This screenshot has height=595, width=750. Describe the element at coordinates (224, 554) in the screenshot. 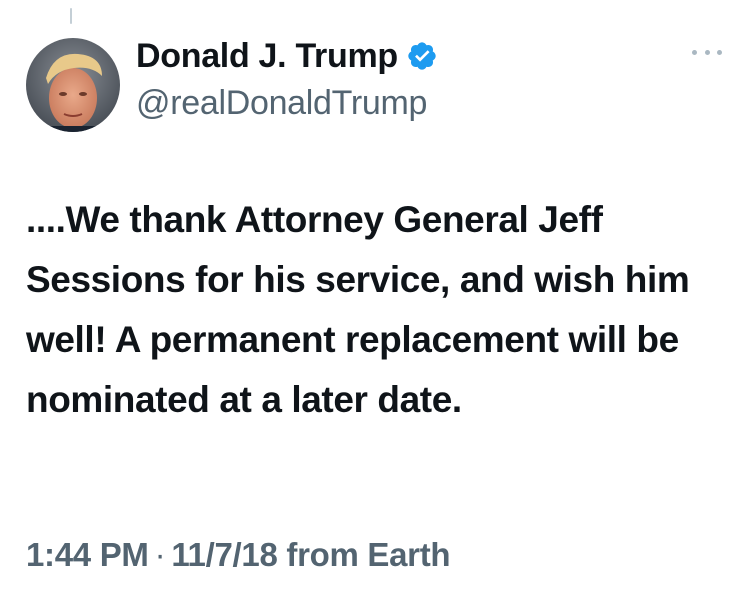

I see `tweet-date: 11/7/18` at that location.